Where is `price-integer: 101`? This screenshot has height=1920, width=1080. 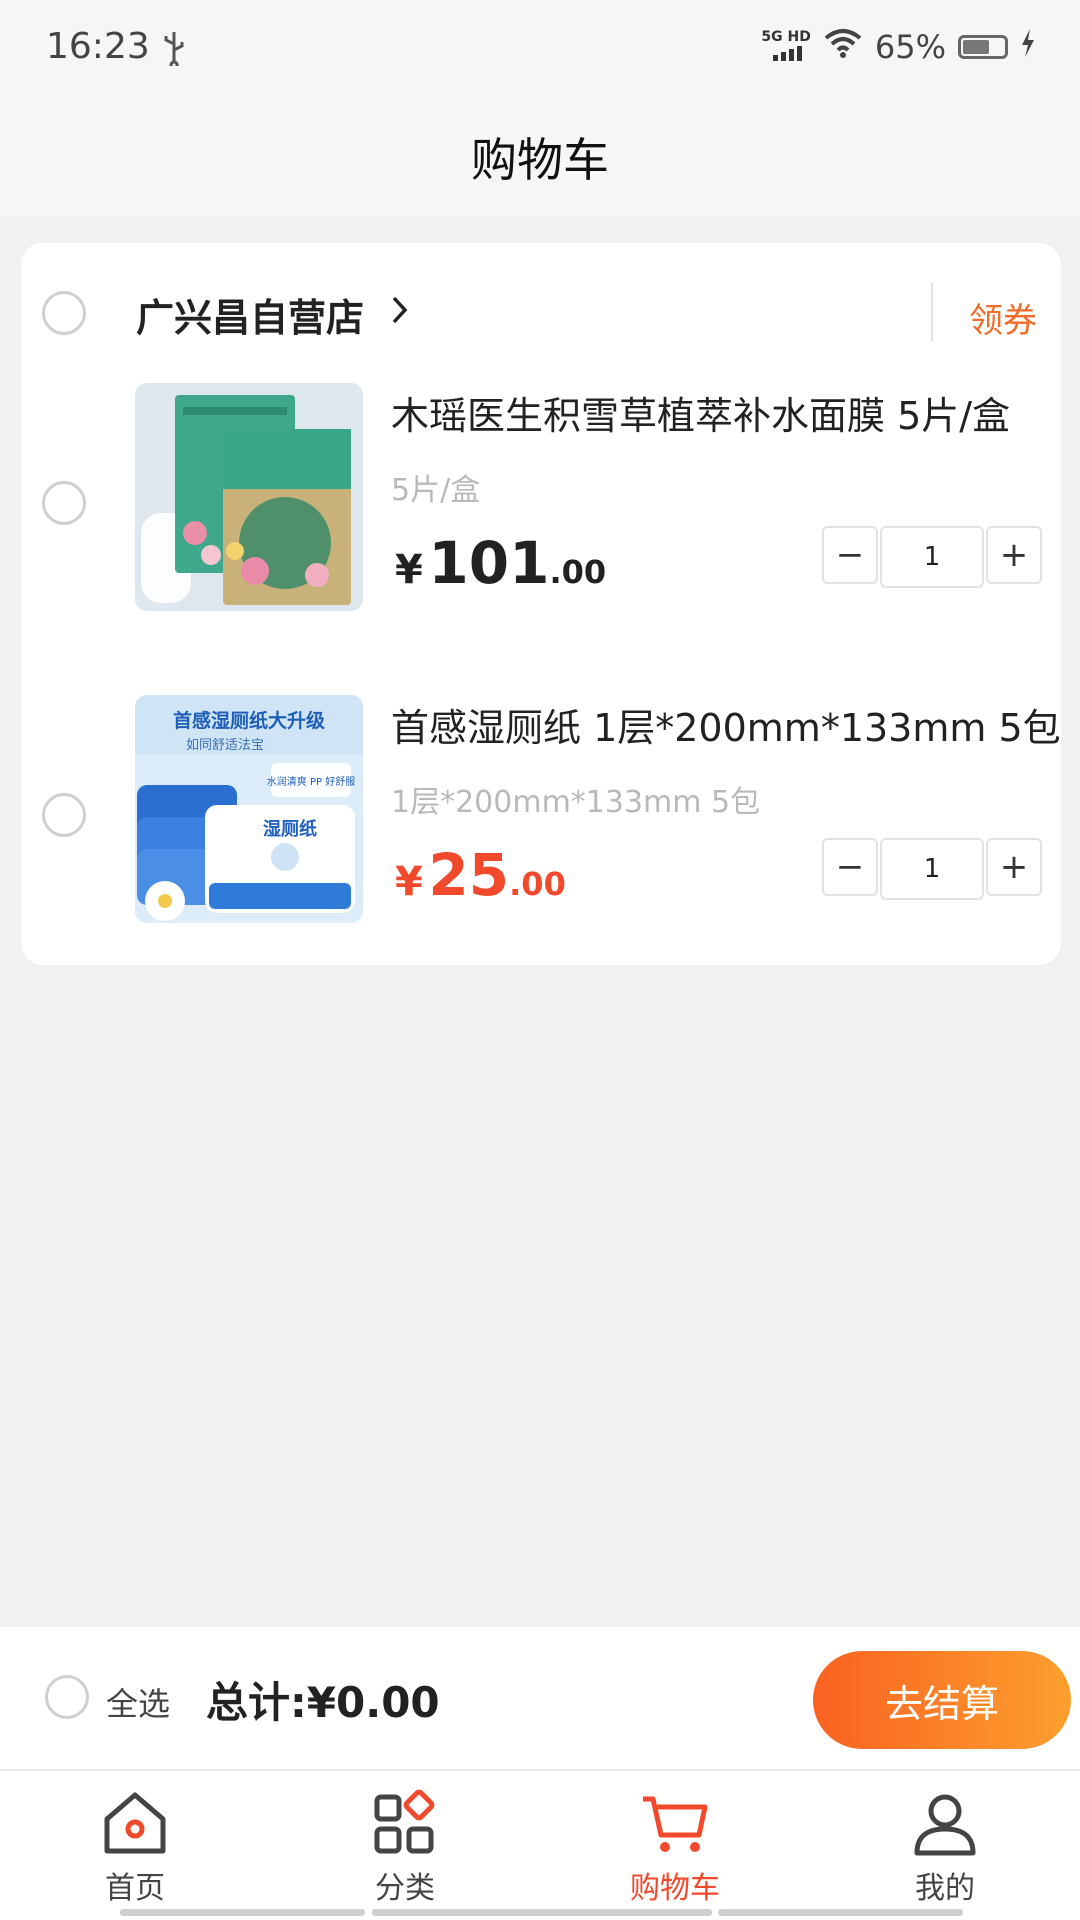 price-integer: 101 is located at coordinates (489, 563).